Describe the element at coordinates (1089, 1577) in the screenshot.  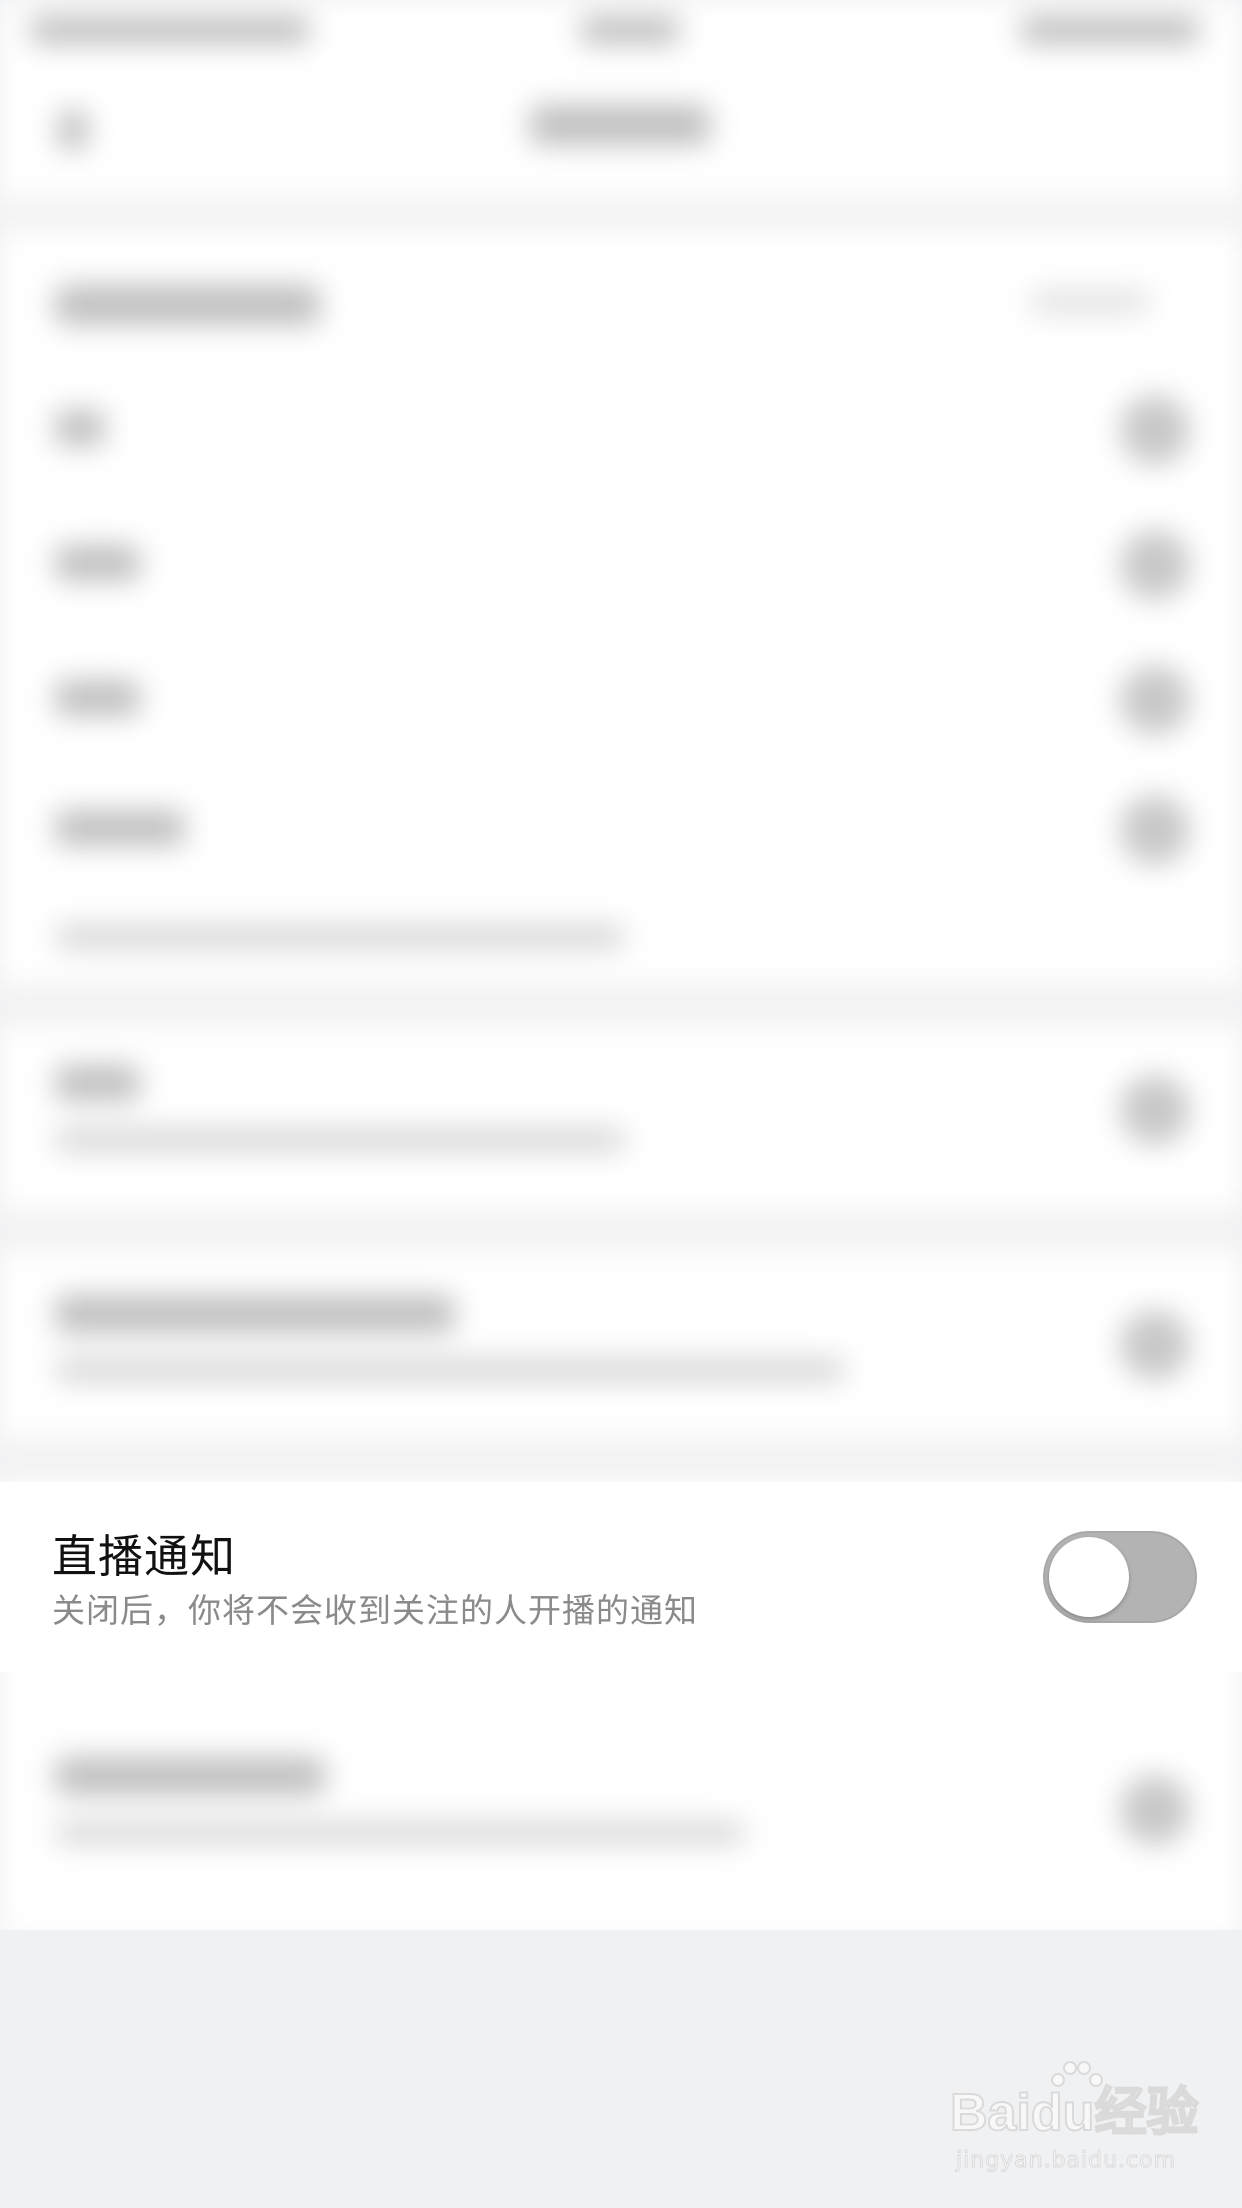
I see `toggle-knob` at that location.